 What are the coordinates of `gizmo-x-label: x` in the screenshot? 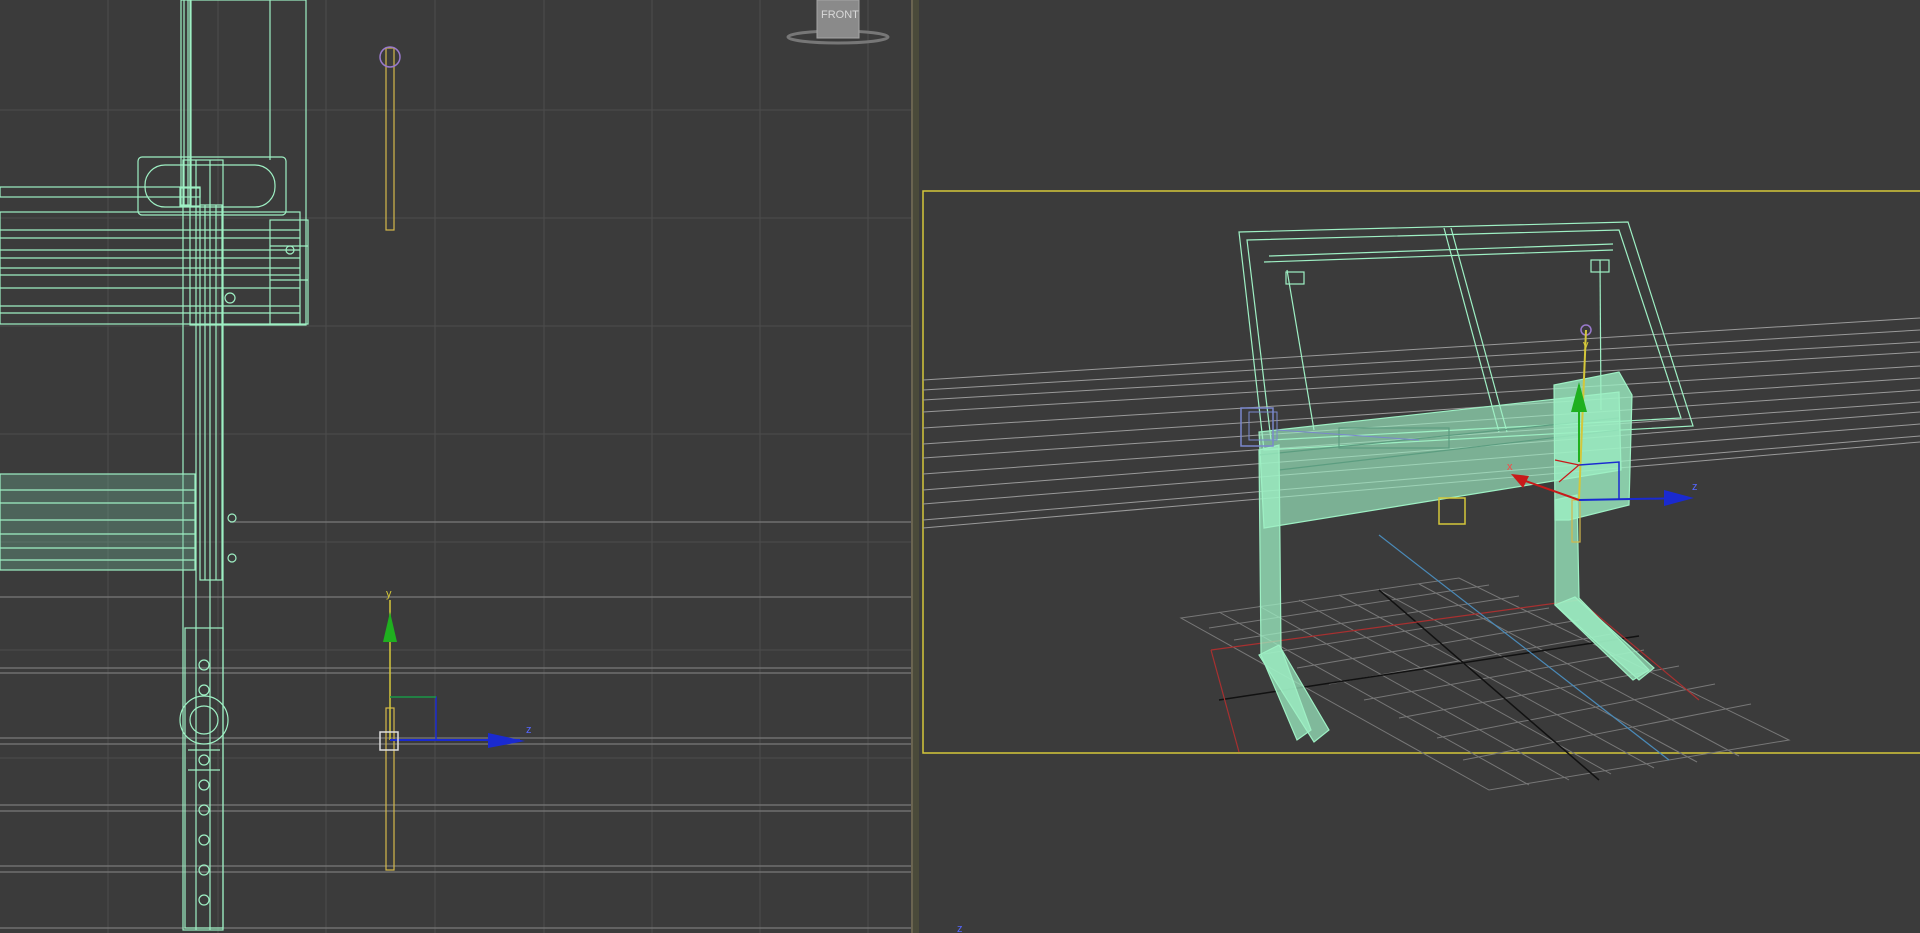 It's located at (1510, 467).